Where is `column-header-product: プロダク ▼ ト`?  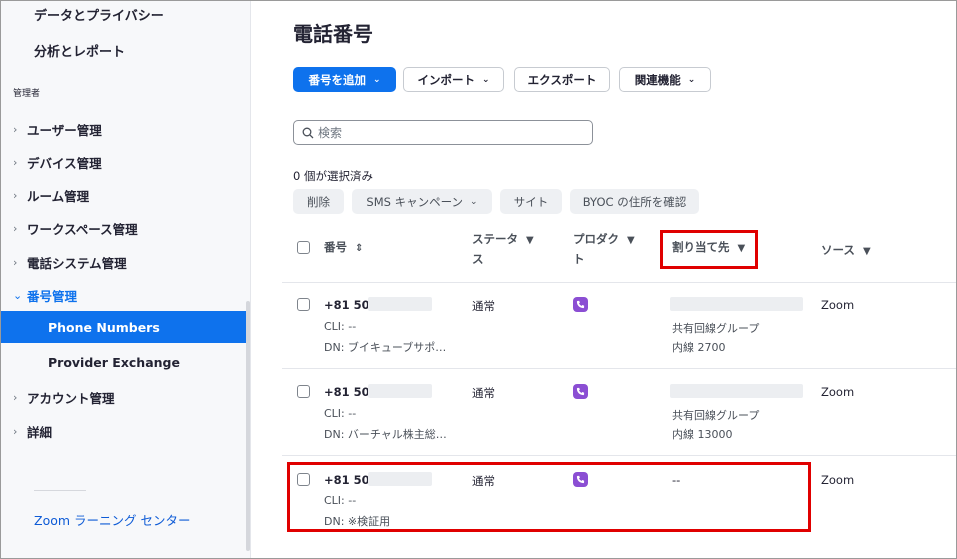 column-header-product: プロダク ▼ ト is located at coordinates (608, 249).